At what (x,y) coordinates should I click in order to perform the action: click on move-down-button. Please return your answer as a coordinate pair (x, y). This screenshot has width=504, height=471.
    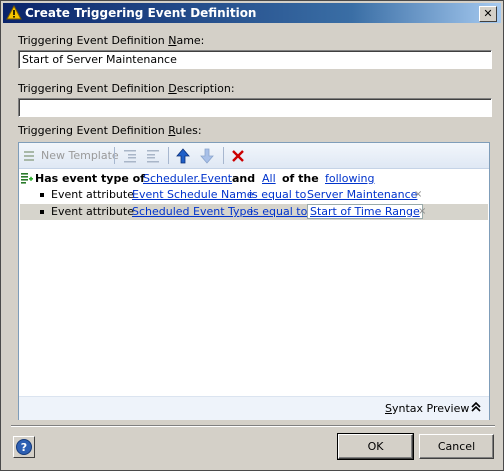
    Looking at the image, I should click on (207, 155).